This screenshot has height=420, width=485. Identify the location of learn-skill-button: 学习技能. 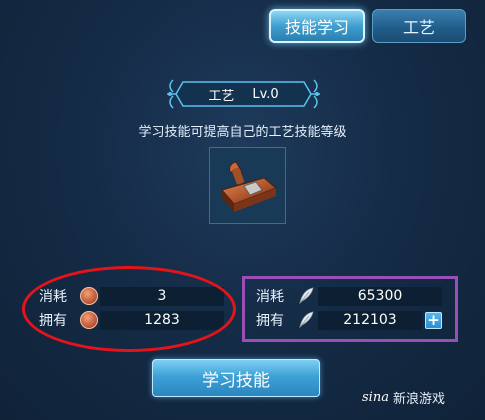
(236, 378).